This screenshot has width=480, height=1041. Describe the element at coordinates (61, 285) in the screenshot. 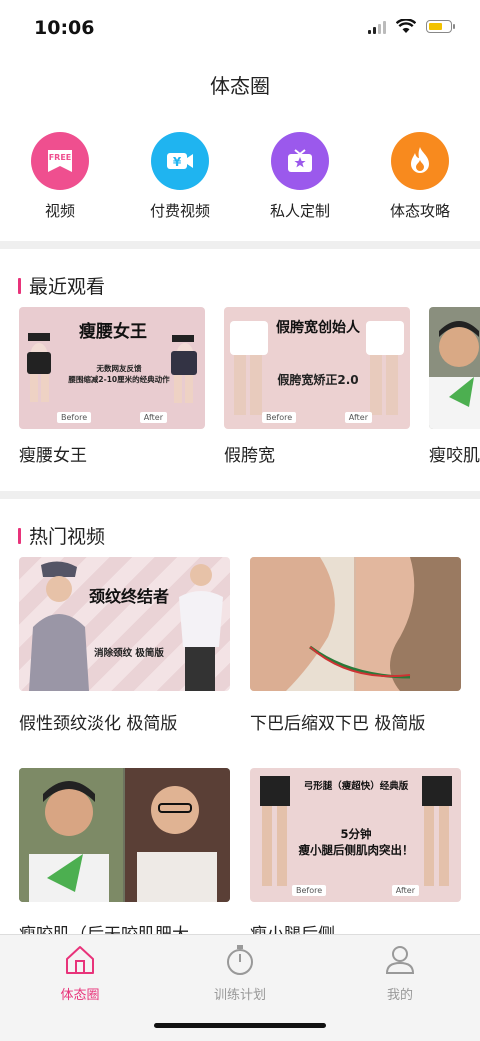

I see `recent-section-title: 最近观看` at that location.